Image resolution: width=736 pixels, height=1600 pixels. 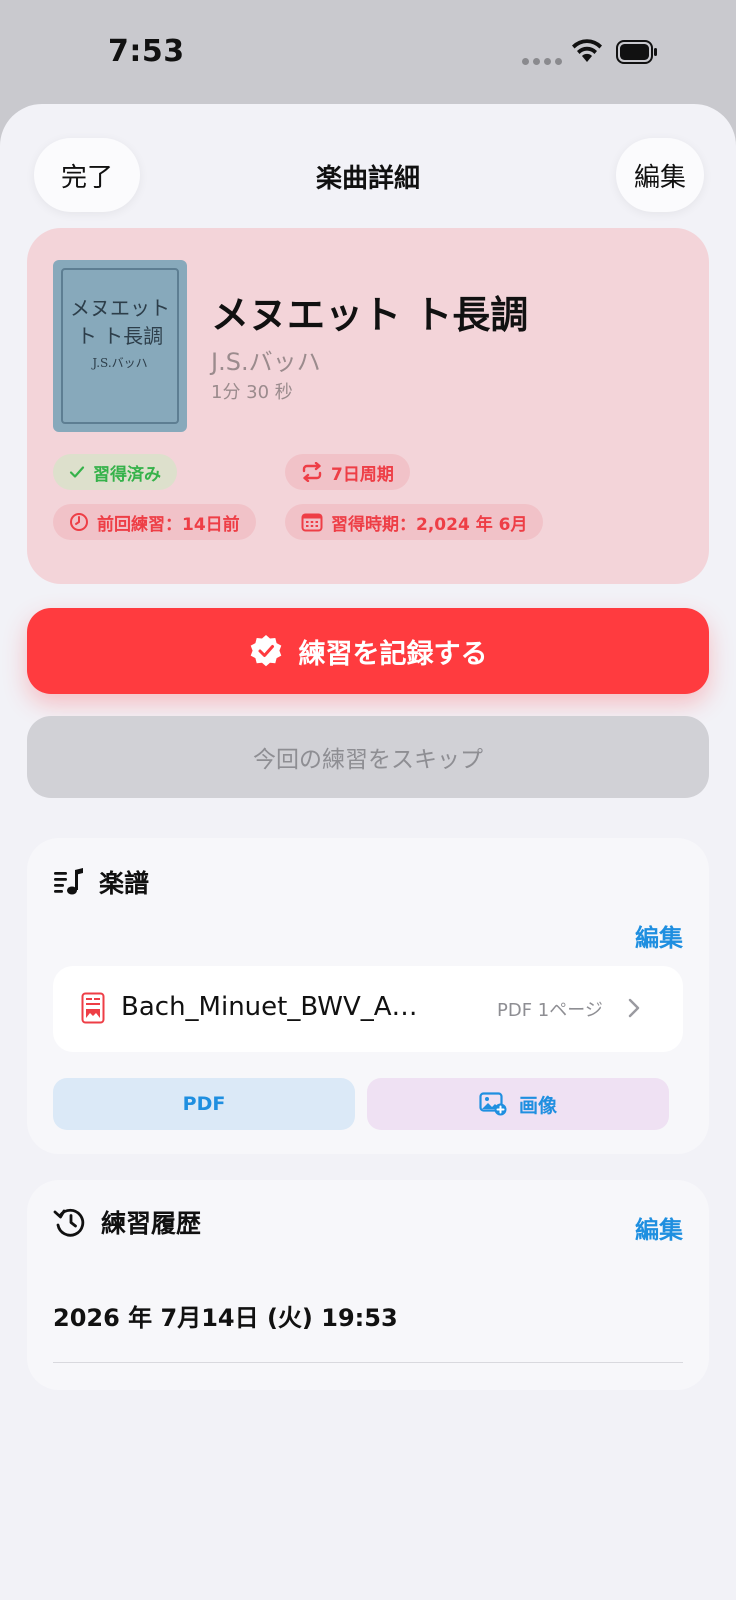 I want to click on last-practice-label: 前回練習：14日前, so click(x=168, y=524).